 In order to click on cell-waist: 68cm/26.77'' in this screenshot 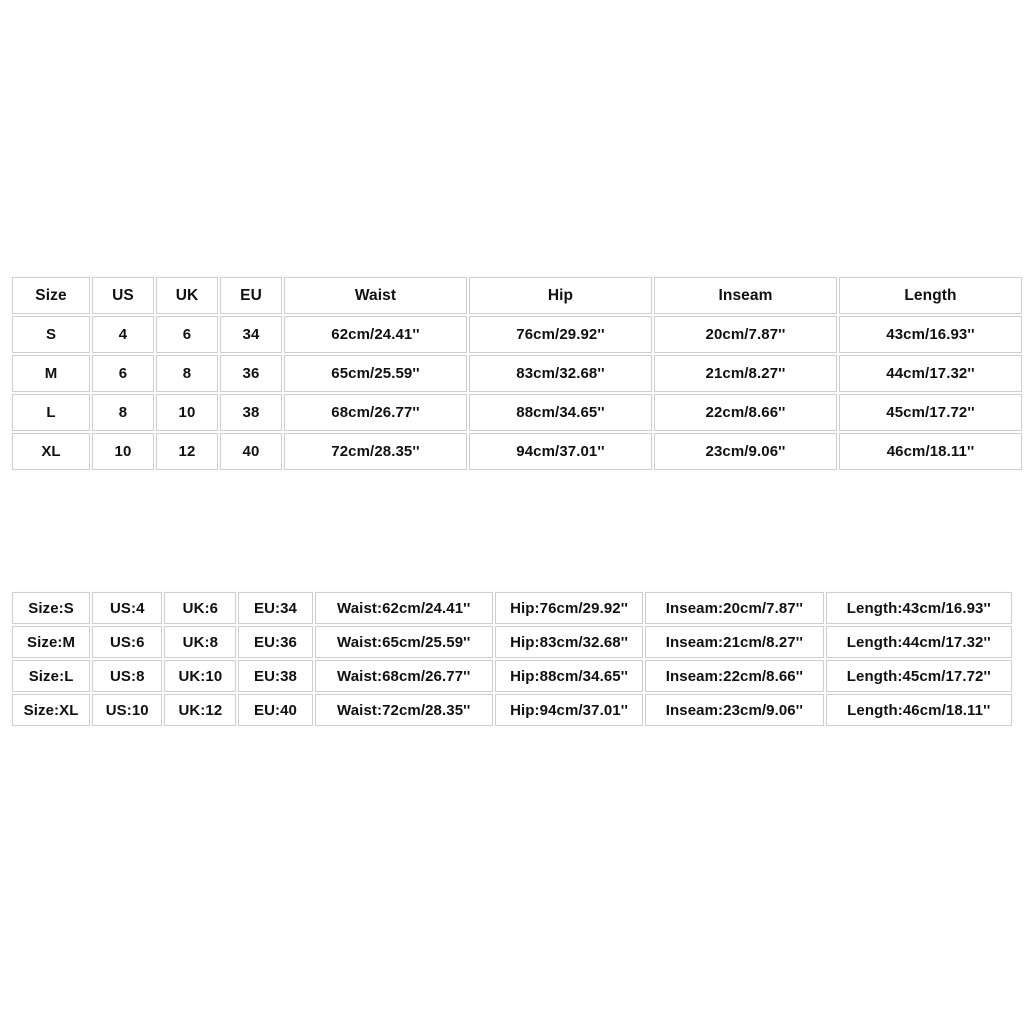, I will do `click(375, 412)`.